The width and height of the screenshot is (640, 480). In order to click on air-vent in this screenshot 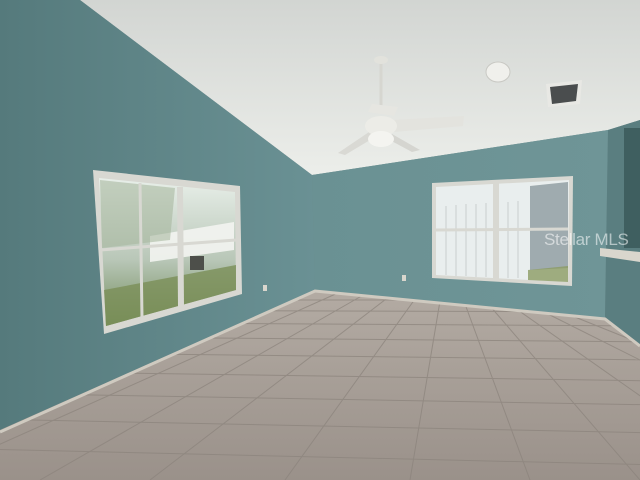, I will do `click(564, 93)`.